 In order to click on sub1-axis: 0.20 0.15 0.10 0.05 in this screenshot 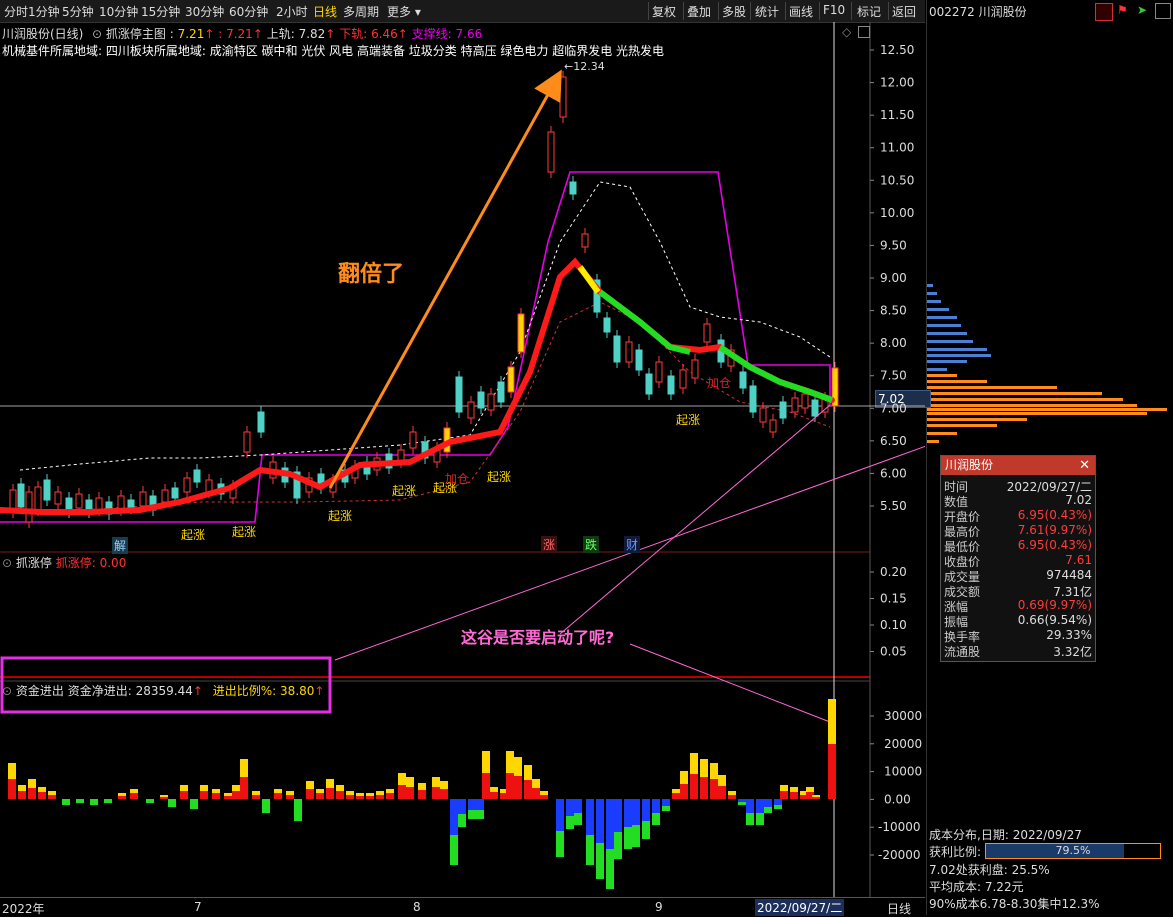, I will do `click(888, 612)`.